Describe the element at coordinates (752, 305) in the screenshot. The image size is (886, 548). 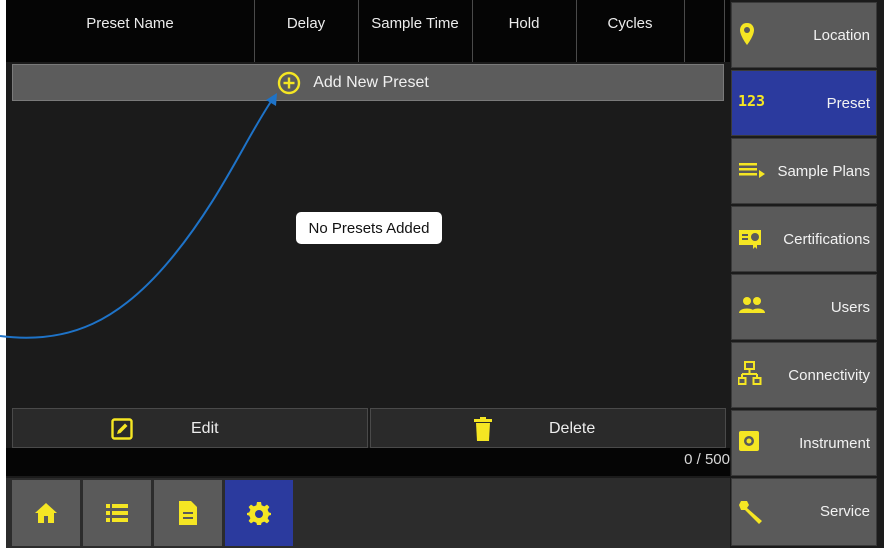
I see `users-icon` at that location.